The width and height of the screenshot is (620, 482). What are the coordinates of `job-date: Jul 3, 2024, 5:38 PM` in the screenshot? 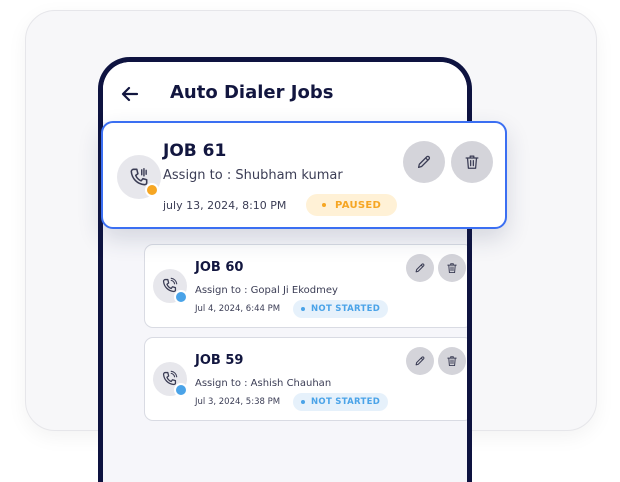 It's located at (238, 402).